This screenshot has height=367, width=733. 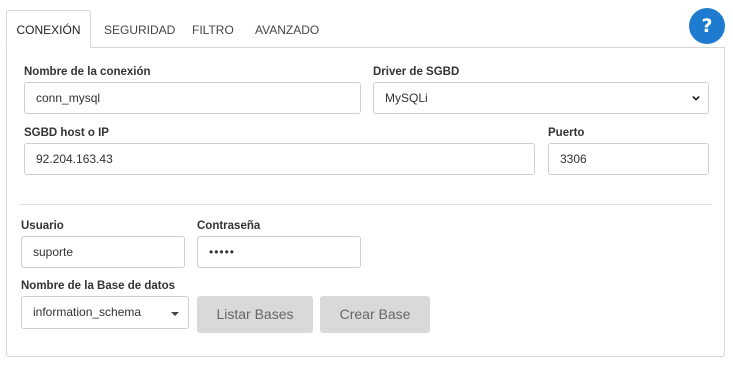 I want to click on host-value: 92.204.163.43, so click(x=74, y=159).